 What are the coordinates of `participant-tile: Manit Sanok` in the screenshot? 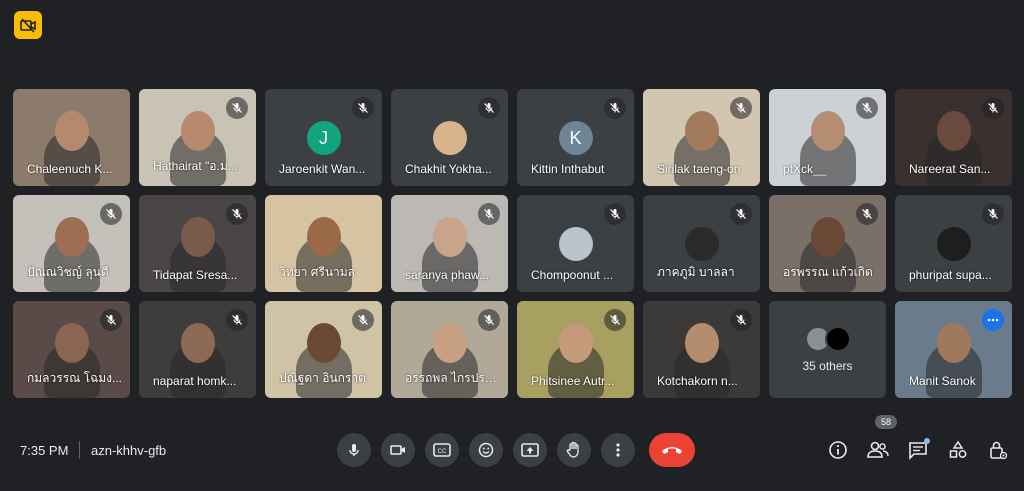 It's located at (953, 349).